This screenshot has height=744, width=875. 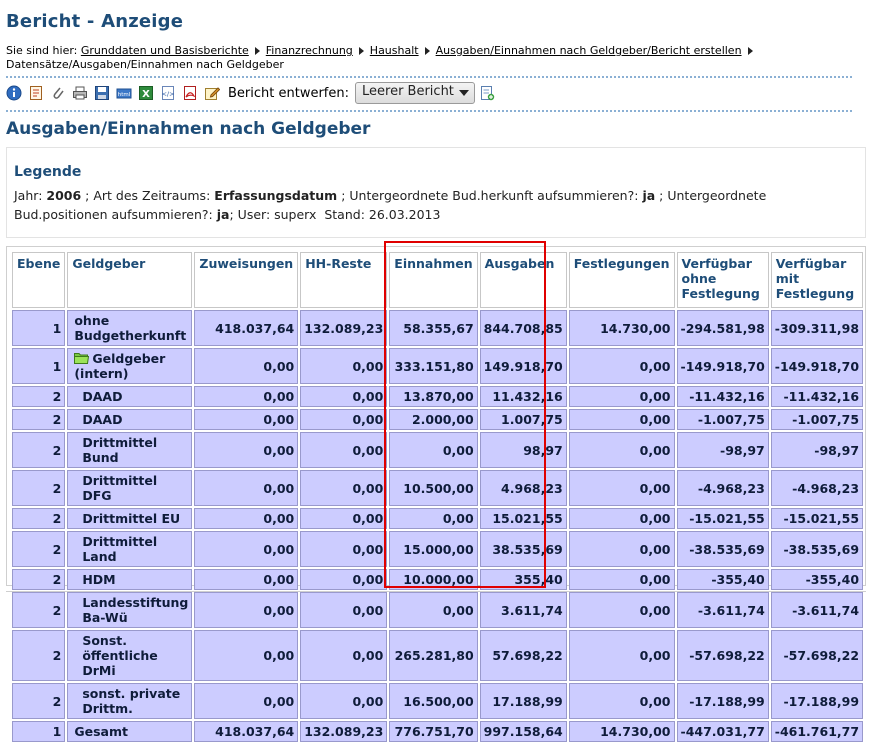 What do you see at coordinates (433, 579) in the screenshot?
I see `einnahmen-cell: 10.000,00` at bounding box center [433, 579].